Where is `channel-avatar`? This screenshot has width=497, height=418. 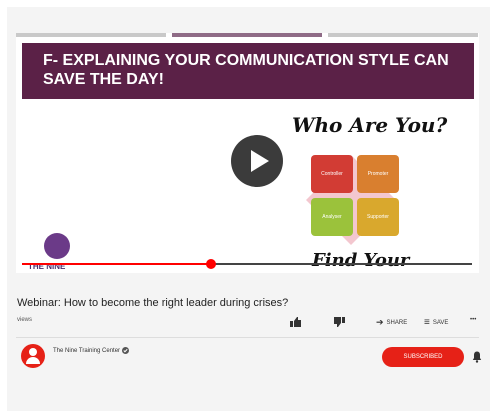 channel-avatar is located at coordinates (33, 356).